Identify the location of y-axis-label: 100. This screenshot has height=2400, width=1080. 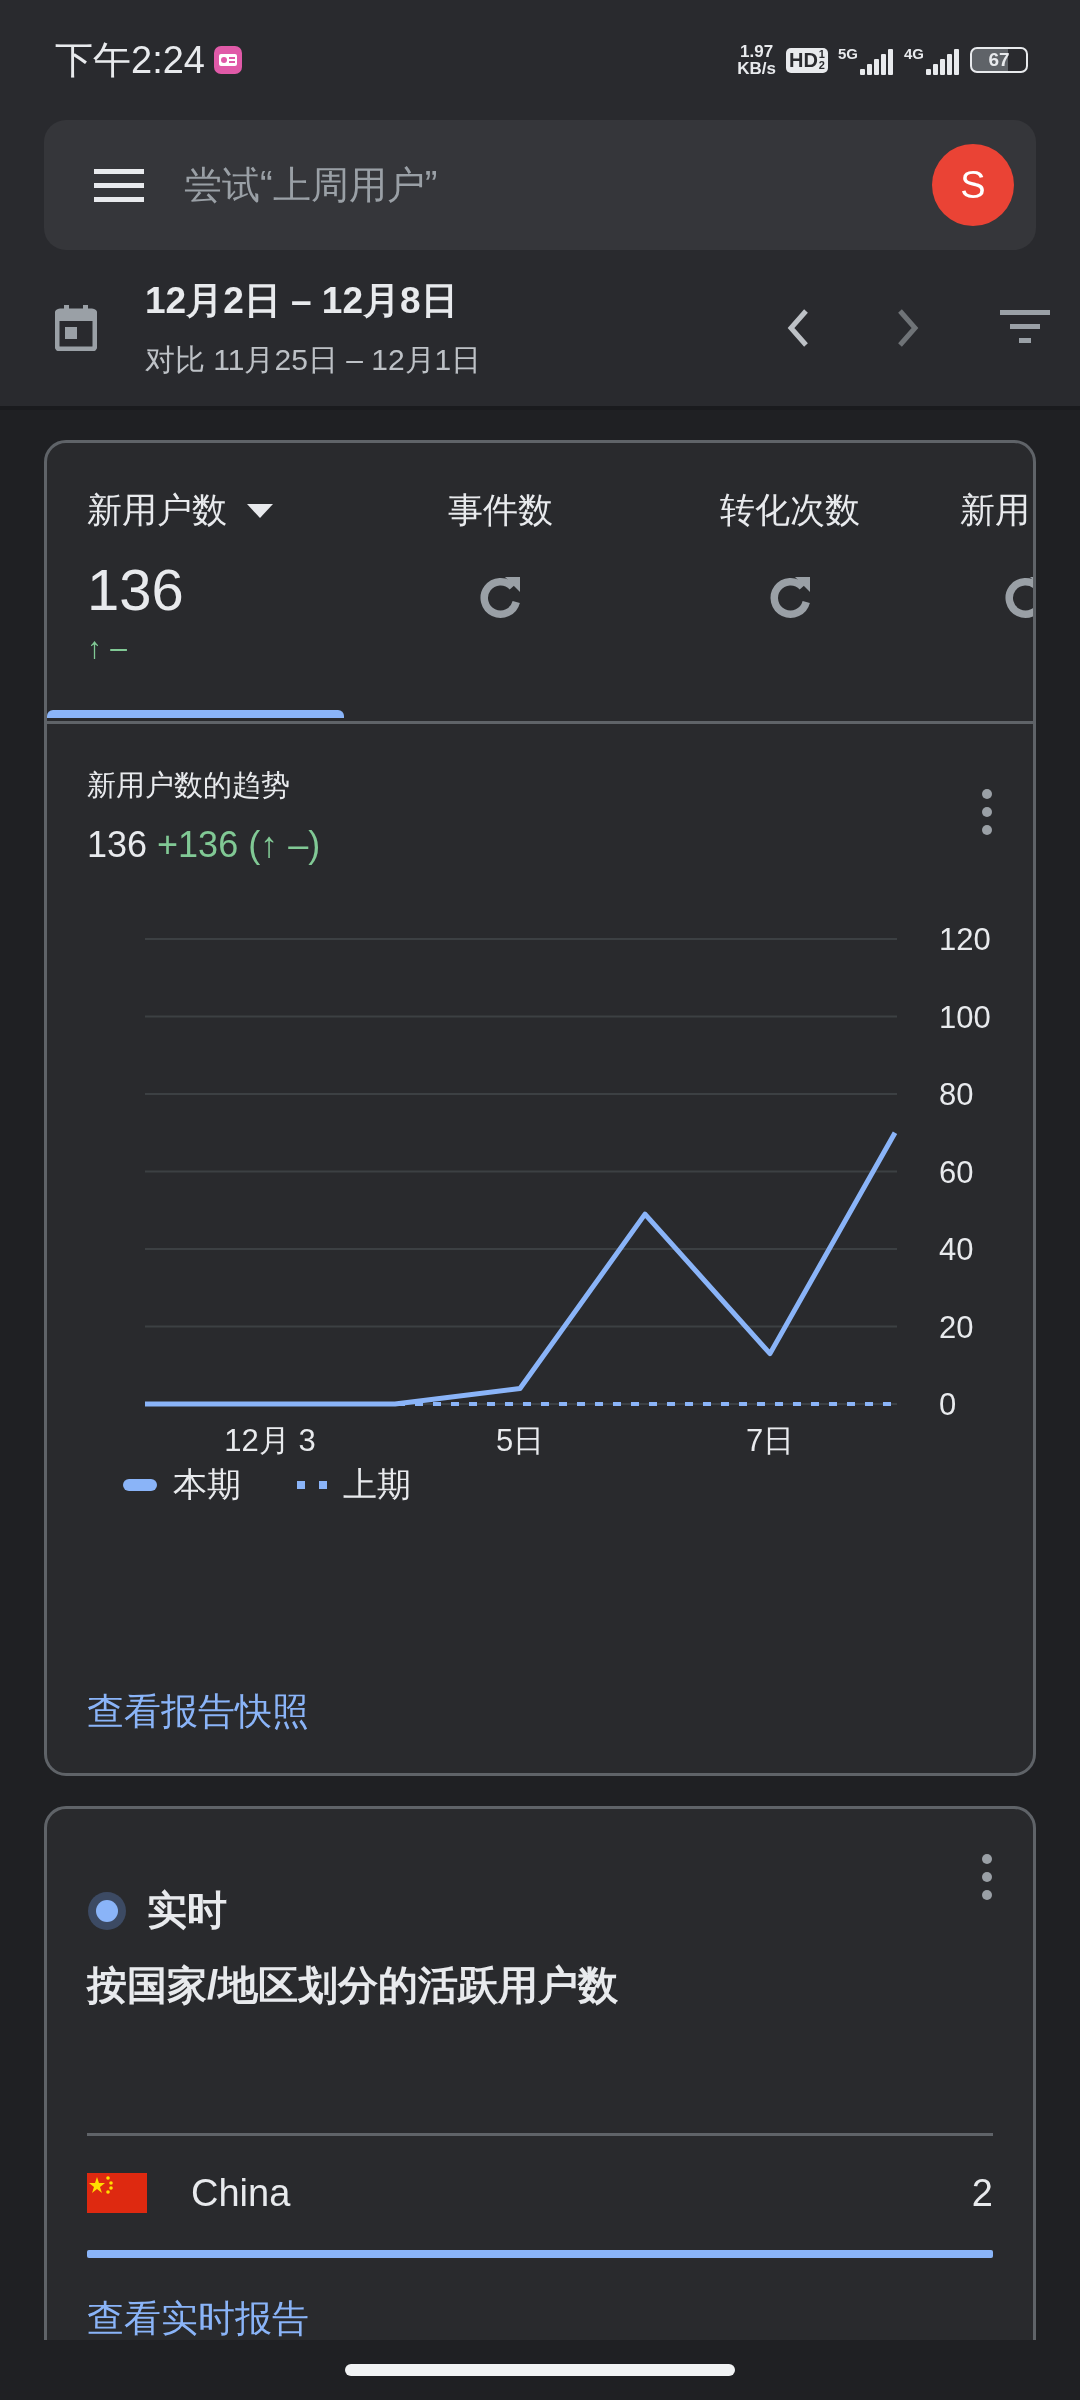
(965, 1017).